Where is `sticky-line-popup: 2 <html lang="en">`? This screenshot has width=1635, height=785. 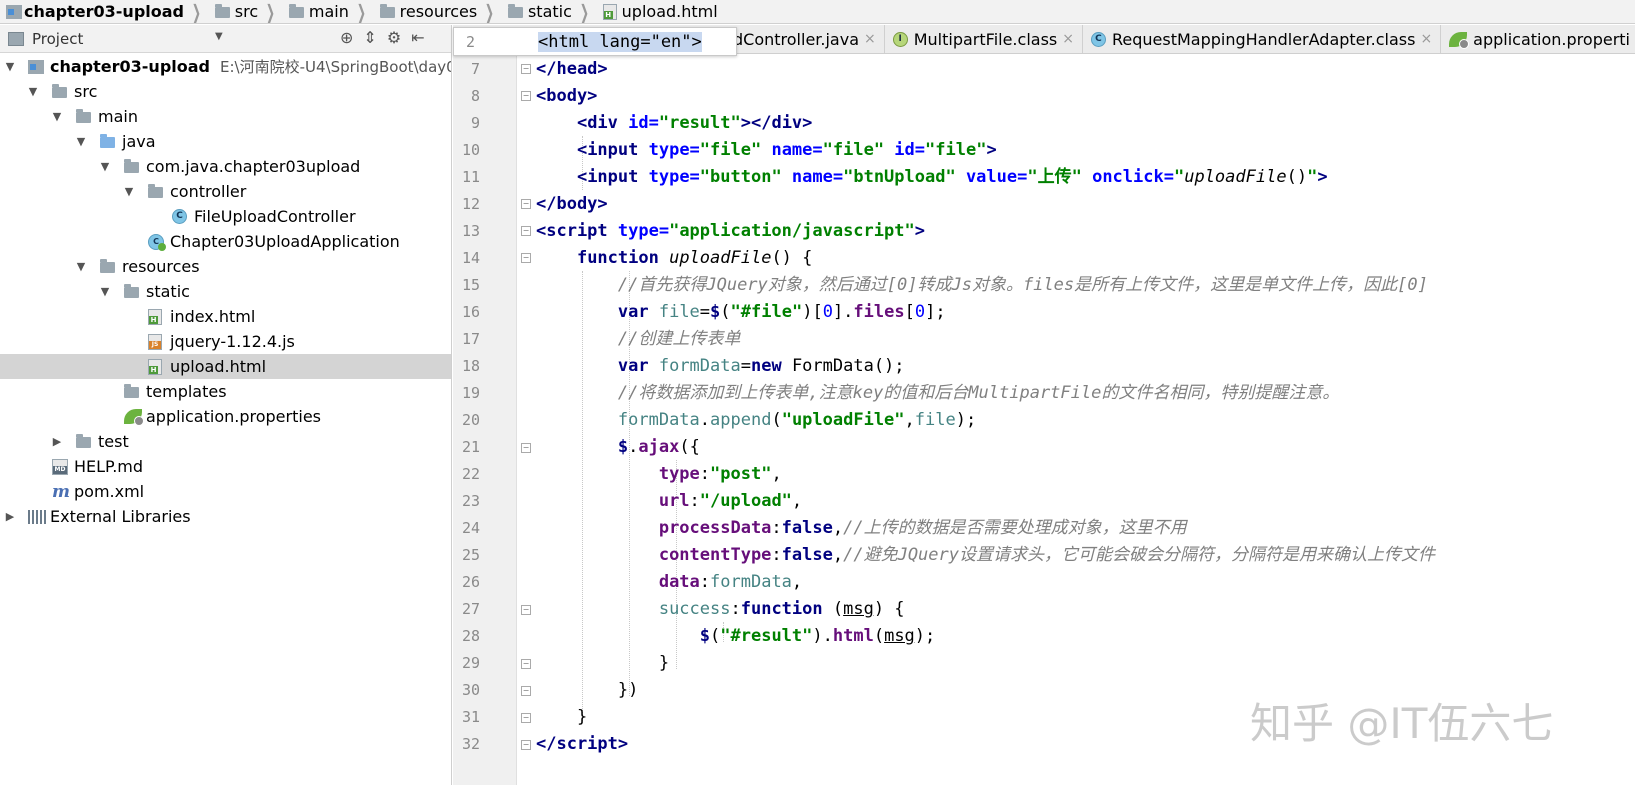
sticky-line-popup: 2 <html lang="en"> is located at coordinates (595, 41).